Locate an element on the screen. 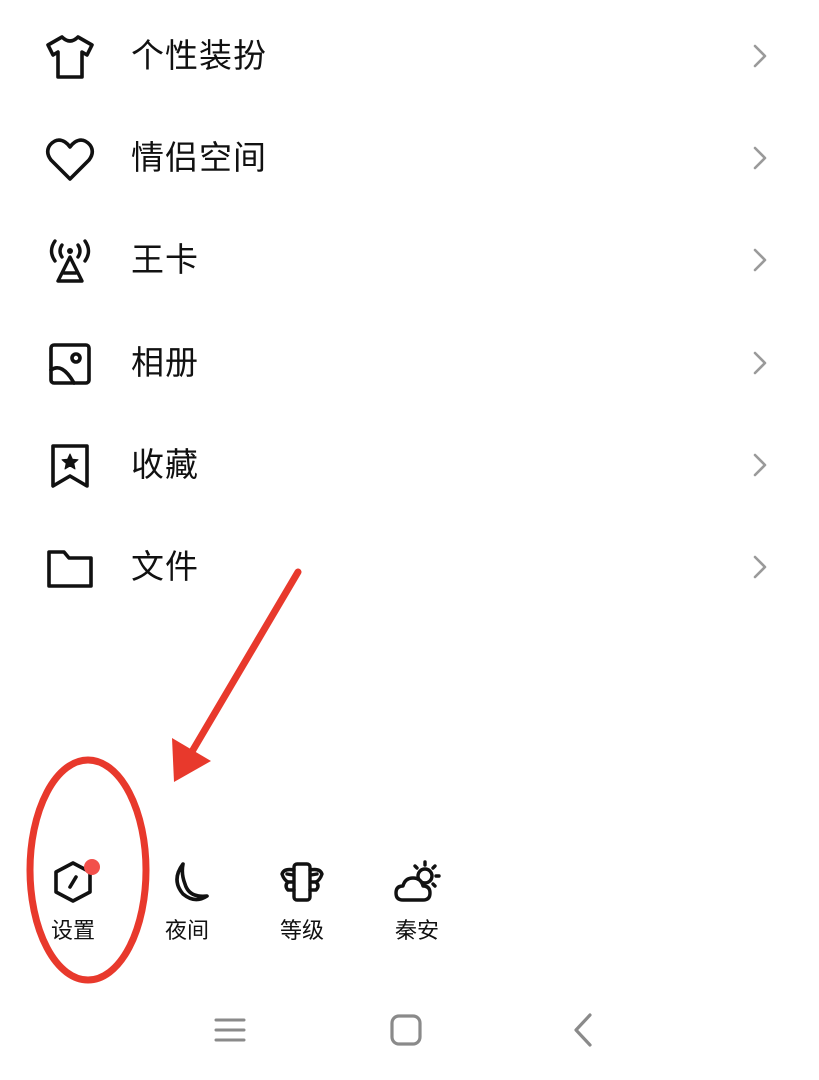  bottom-quick-bar: 设置 夜间 等级 秦安 is located at coordinates (409, 905).